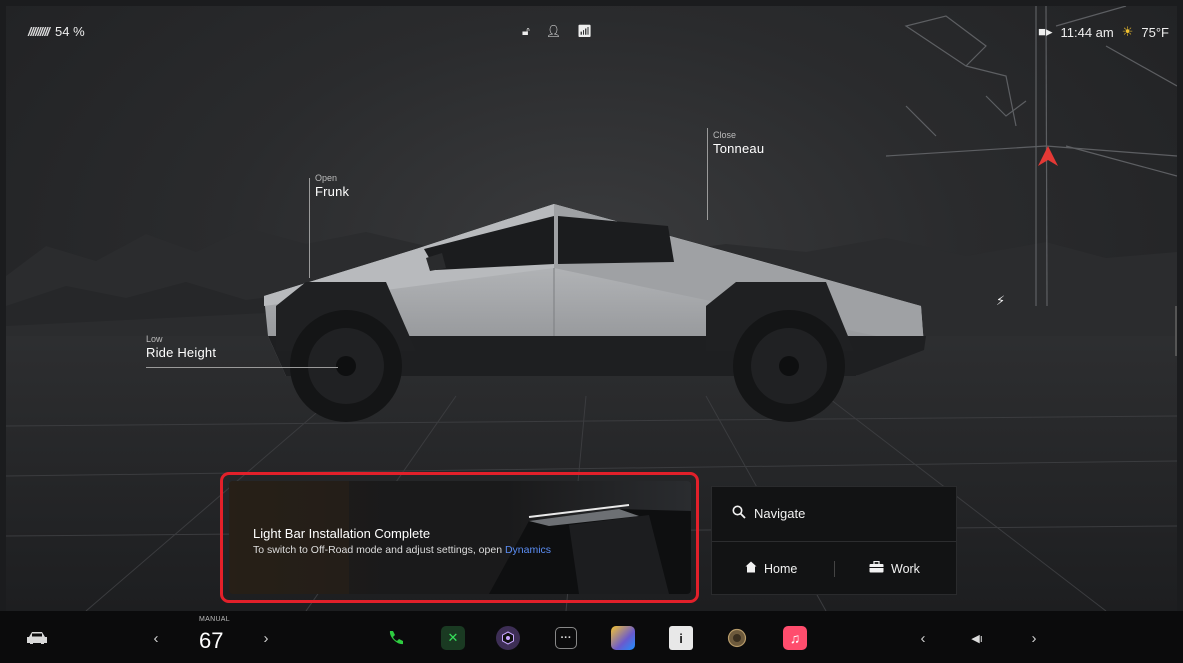 The height and width of the screenshot is (663, 1183). I want to click on frunk-action: Open, so click(326, 178).